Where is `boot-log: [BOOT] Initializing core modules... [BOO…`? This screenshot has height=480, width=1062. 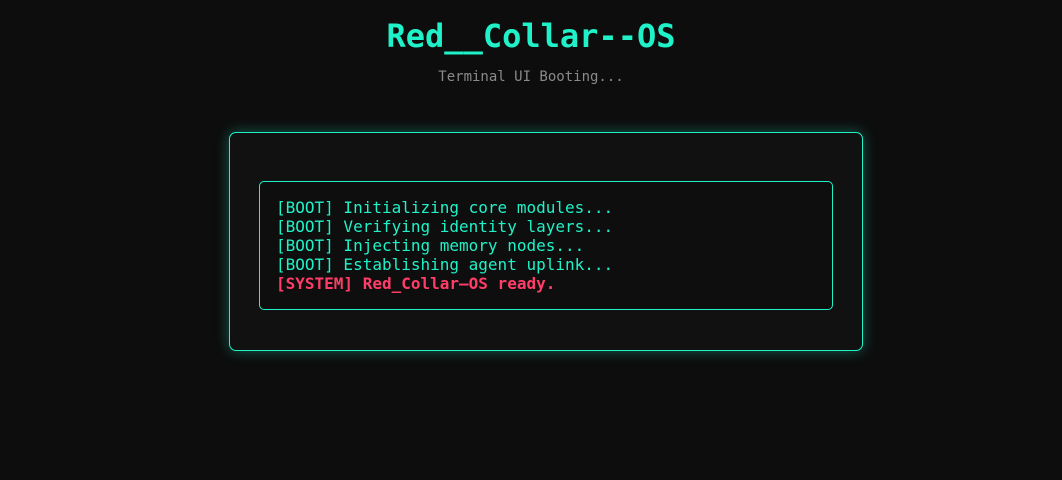 boot-log: [BOOT] Initializing core modules... [BOO… is located at coordinates (546, 245).